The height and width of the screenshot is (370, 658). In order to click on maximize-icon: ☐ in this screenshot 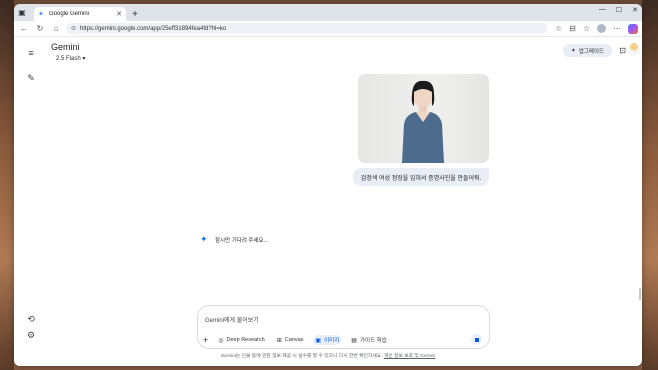, I will do `click(619, 10)`.